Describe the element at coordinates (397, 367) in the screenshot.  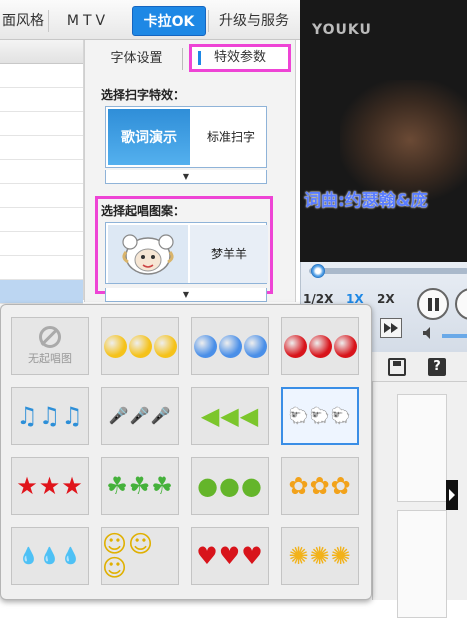
I see `save-icon` at that location.